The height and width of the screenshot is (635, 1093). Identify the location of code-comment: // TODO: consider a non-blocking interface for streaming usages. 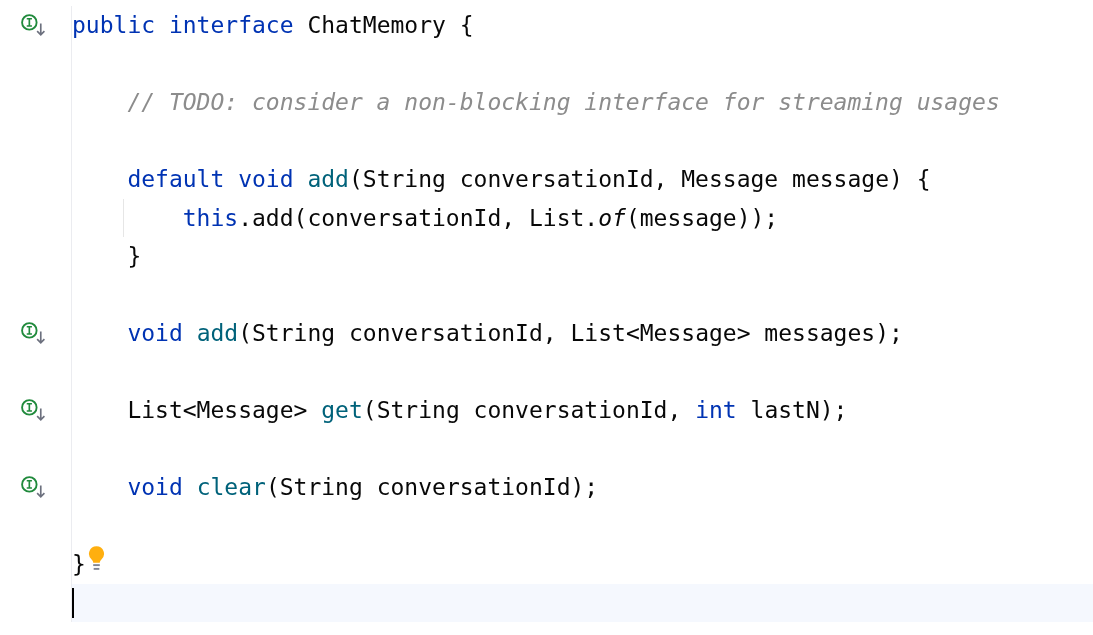
(563, 102).